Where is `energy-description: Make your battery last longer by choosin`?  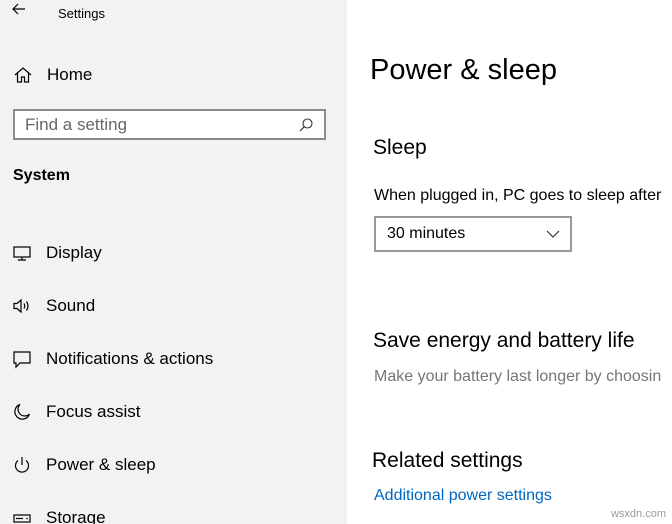 energy-description: Make your battery last longer by choosin is located at coordinates (518, 376).